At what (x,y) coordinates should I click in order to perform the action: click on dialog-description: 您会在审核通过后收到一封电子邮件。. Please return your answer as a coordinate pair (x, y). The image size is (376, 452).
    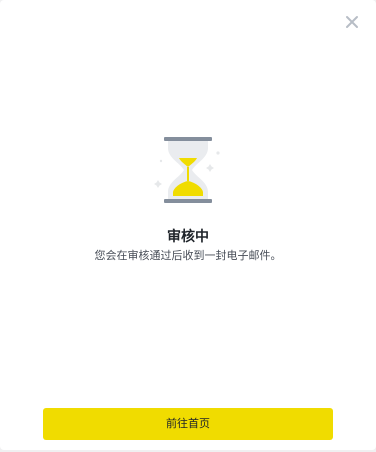
    Looking at the image, I should click on (188, 255).